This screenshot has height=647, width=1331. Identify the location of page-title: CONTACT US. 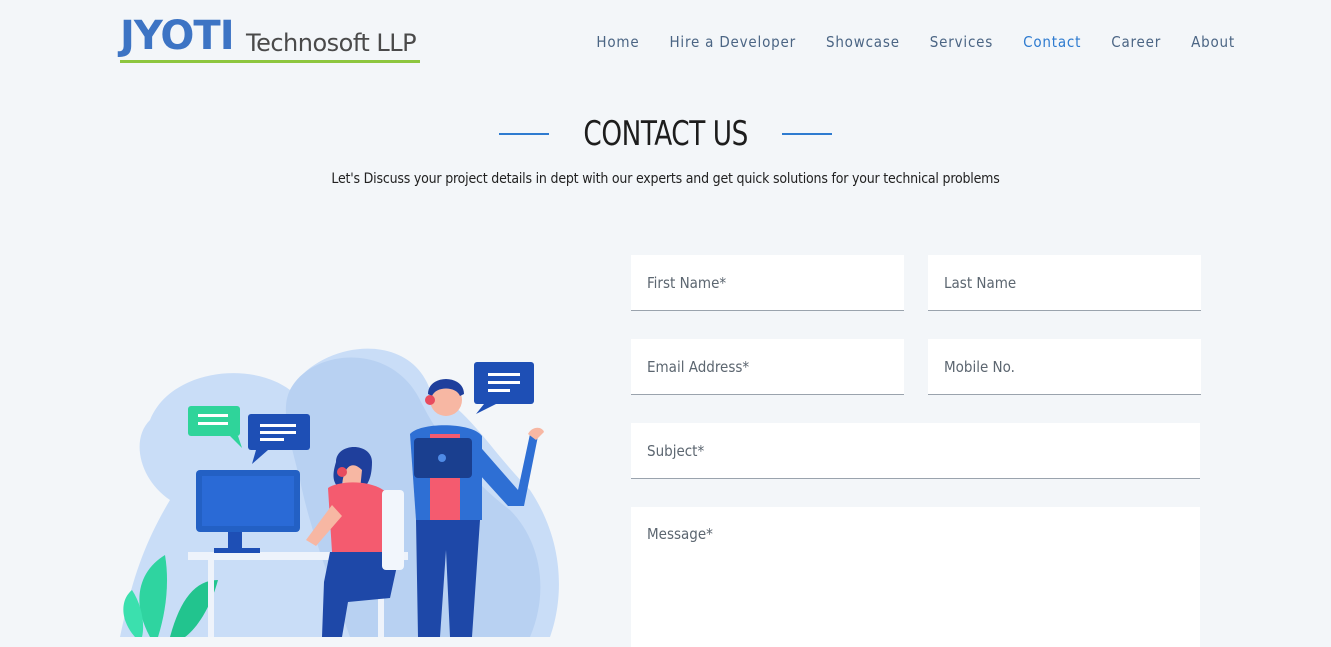
(665, 134).